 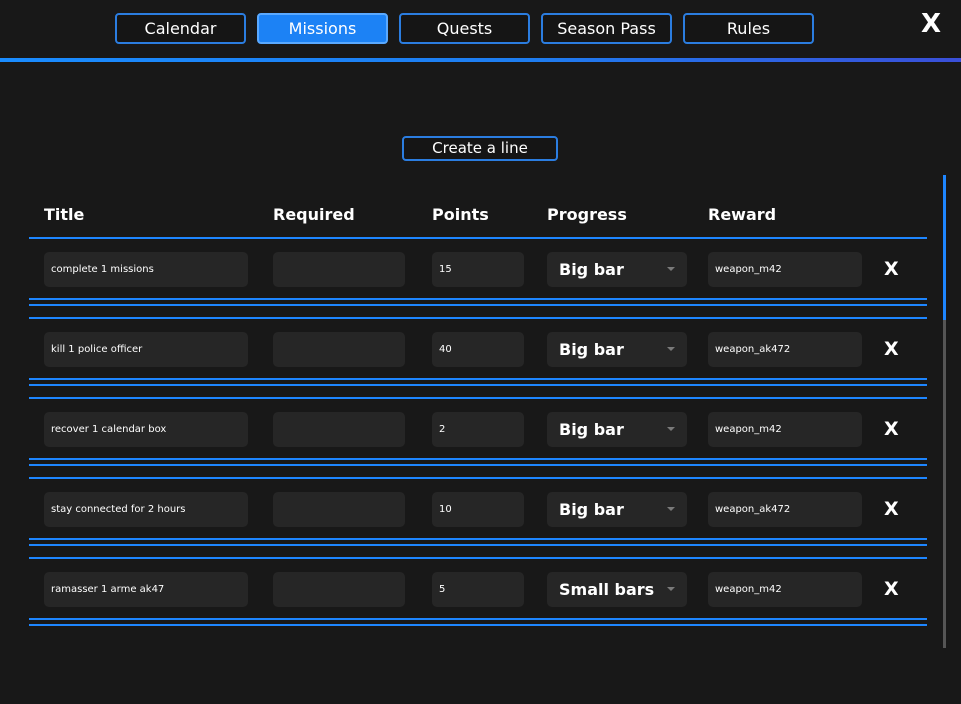 What do you see at coordinates (314, 214) in the screenshot?
I see `header-required: Required` at bounding box center [314, 214].